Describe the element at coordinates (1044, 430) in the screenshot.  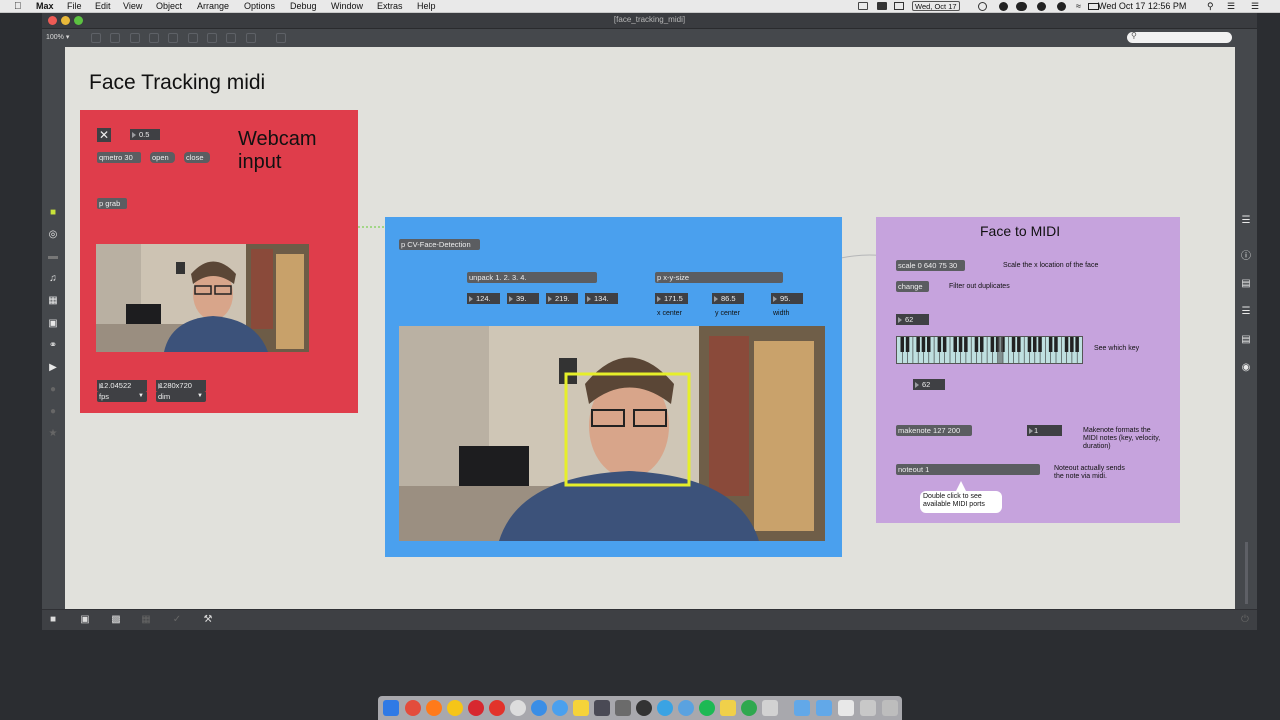
I see `channel-number-box: 1` at that location.